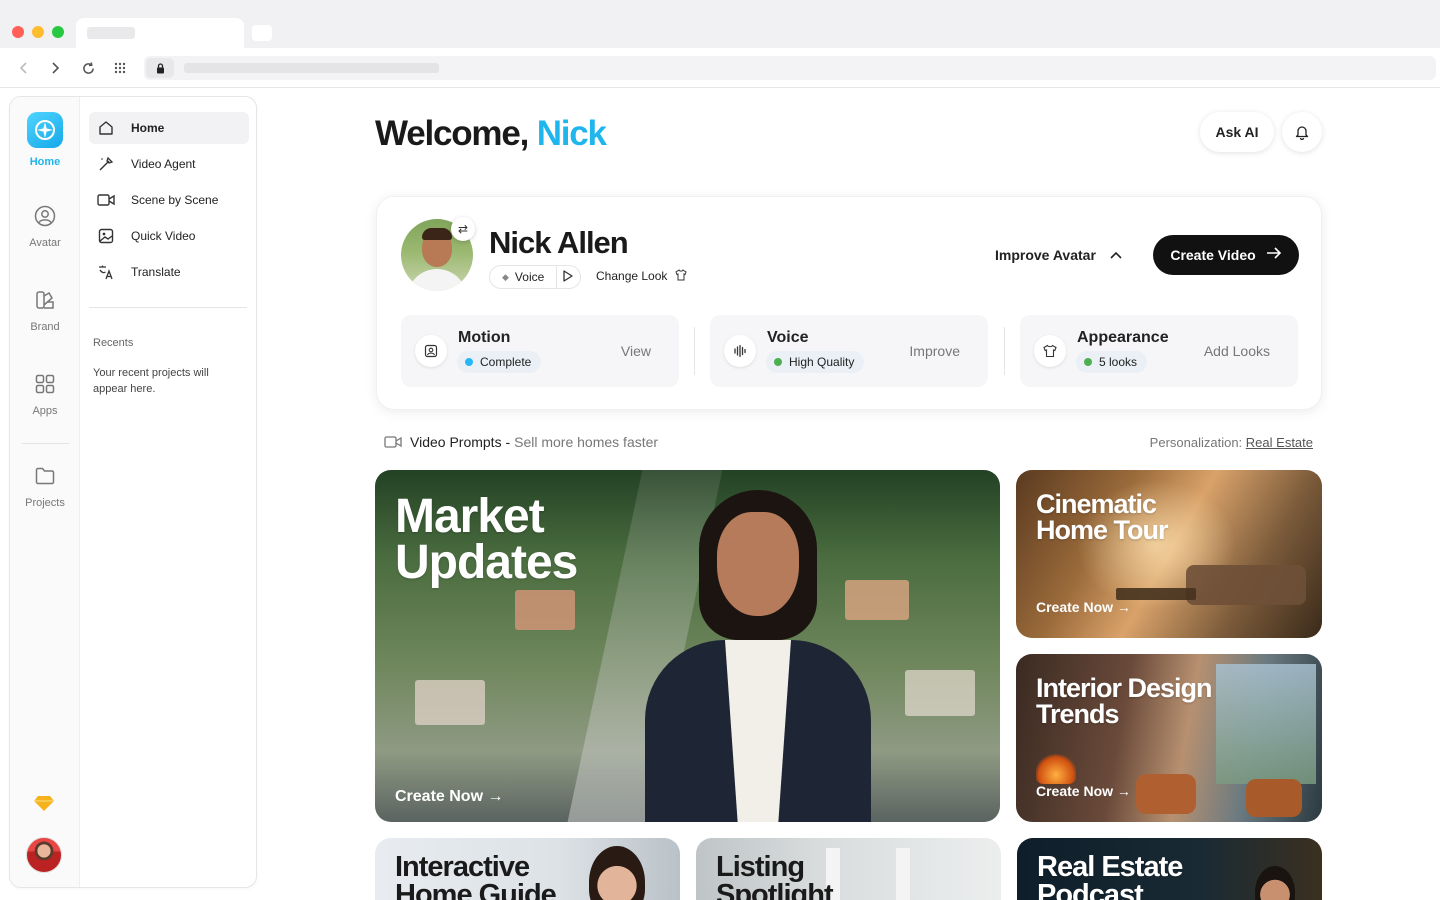 The height and width of the screenshot is (900, 1440). I want to click on icon-rail: Home Avatar Brand Apps Projects, so click(45, 492).